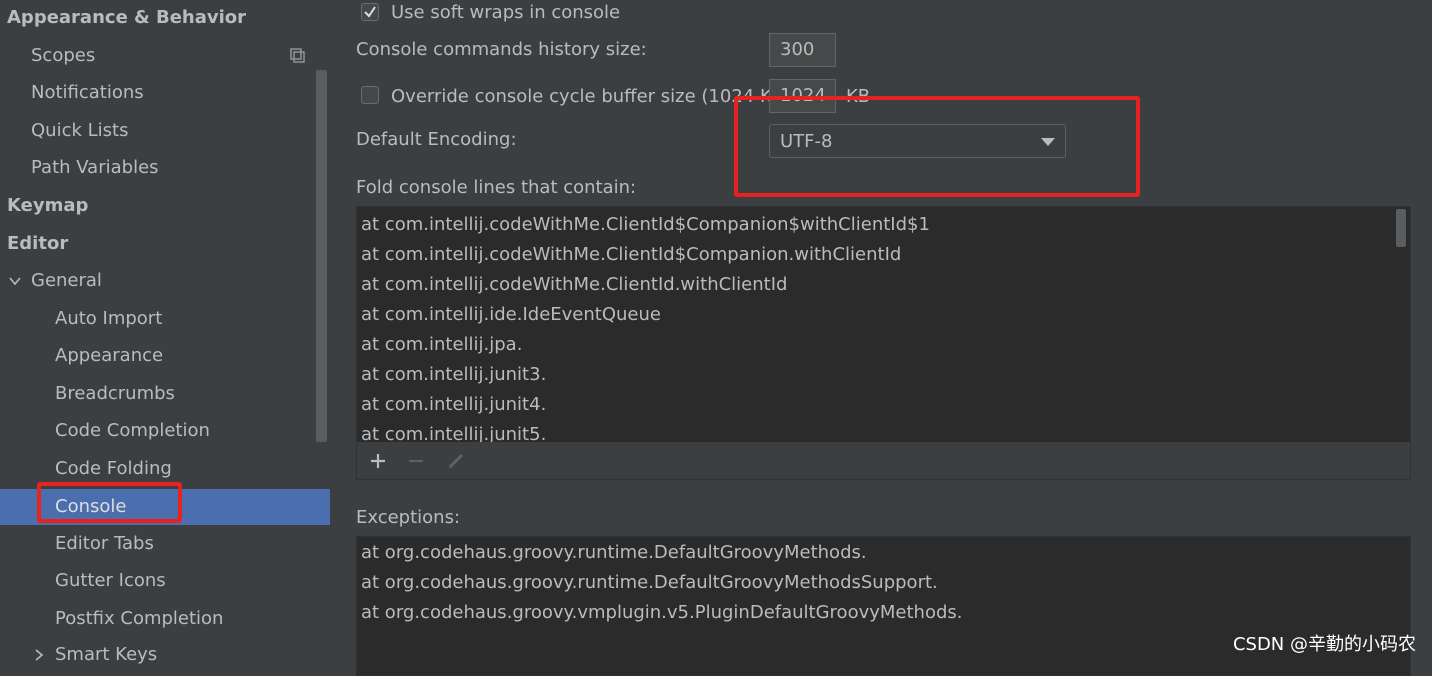 Image resolution: width=1432 pixels, height=676 pixels. I want to click on chevron-down-icon, so click(15, 281).